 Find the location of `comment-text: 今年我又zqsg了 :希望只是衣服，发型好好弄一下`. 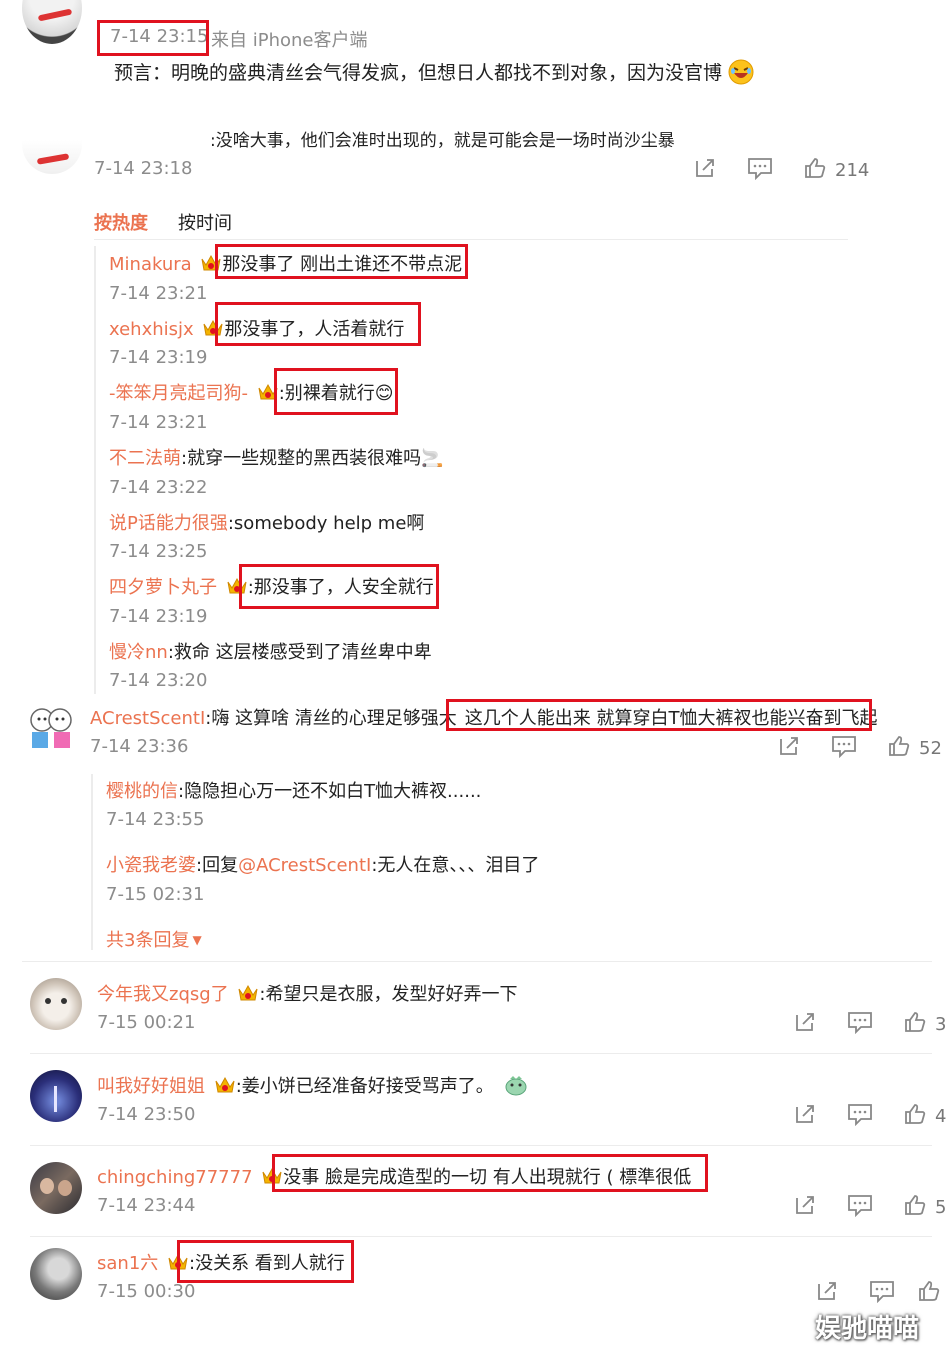

comment-text: 今年我又zqsg了 :希望只是衣服，发型好好弄一下 is located at coordinates (307, 993).